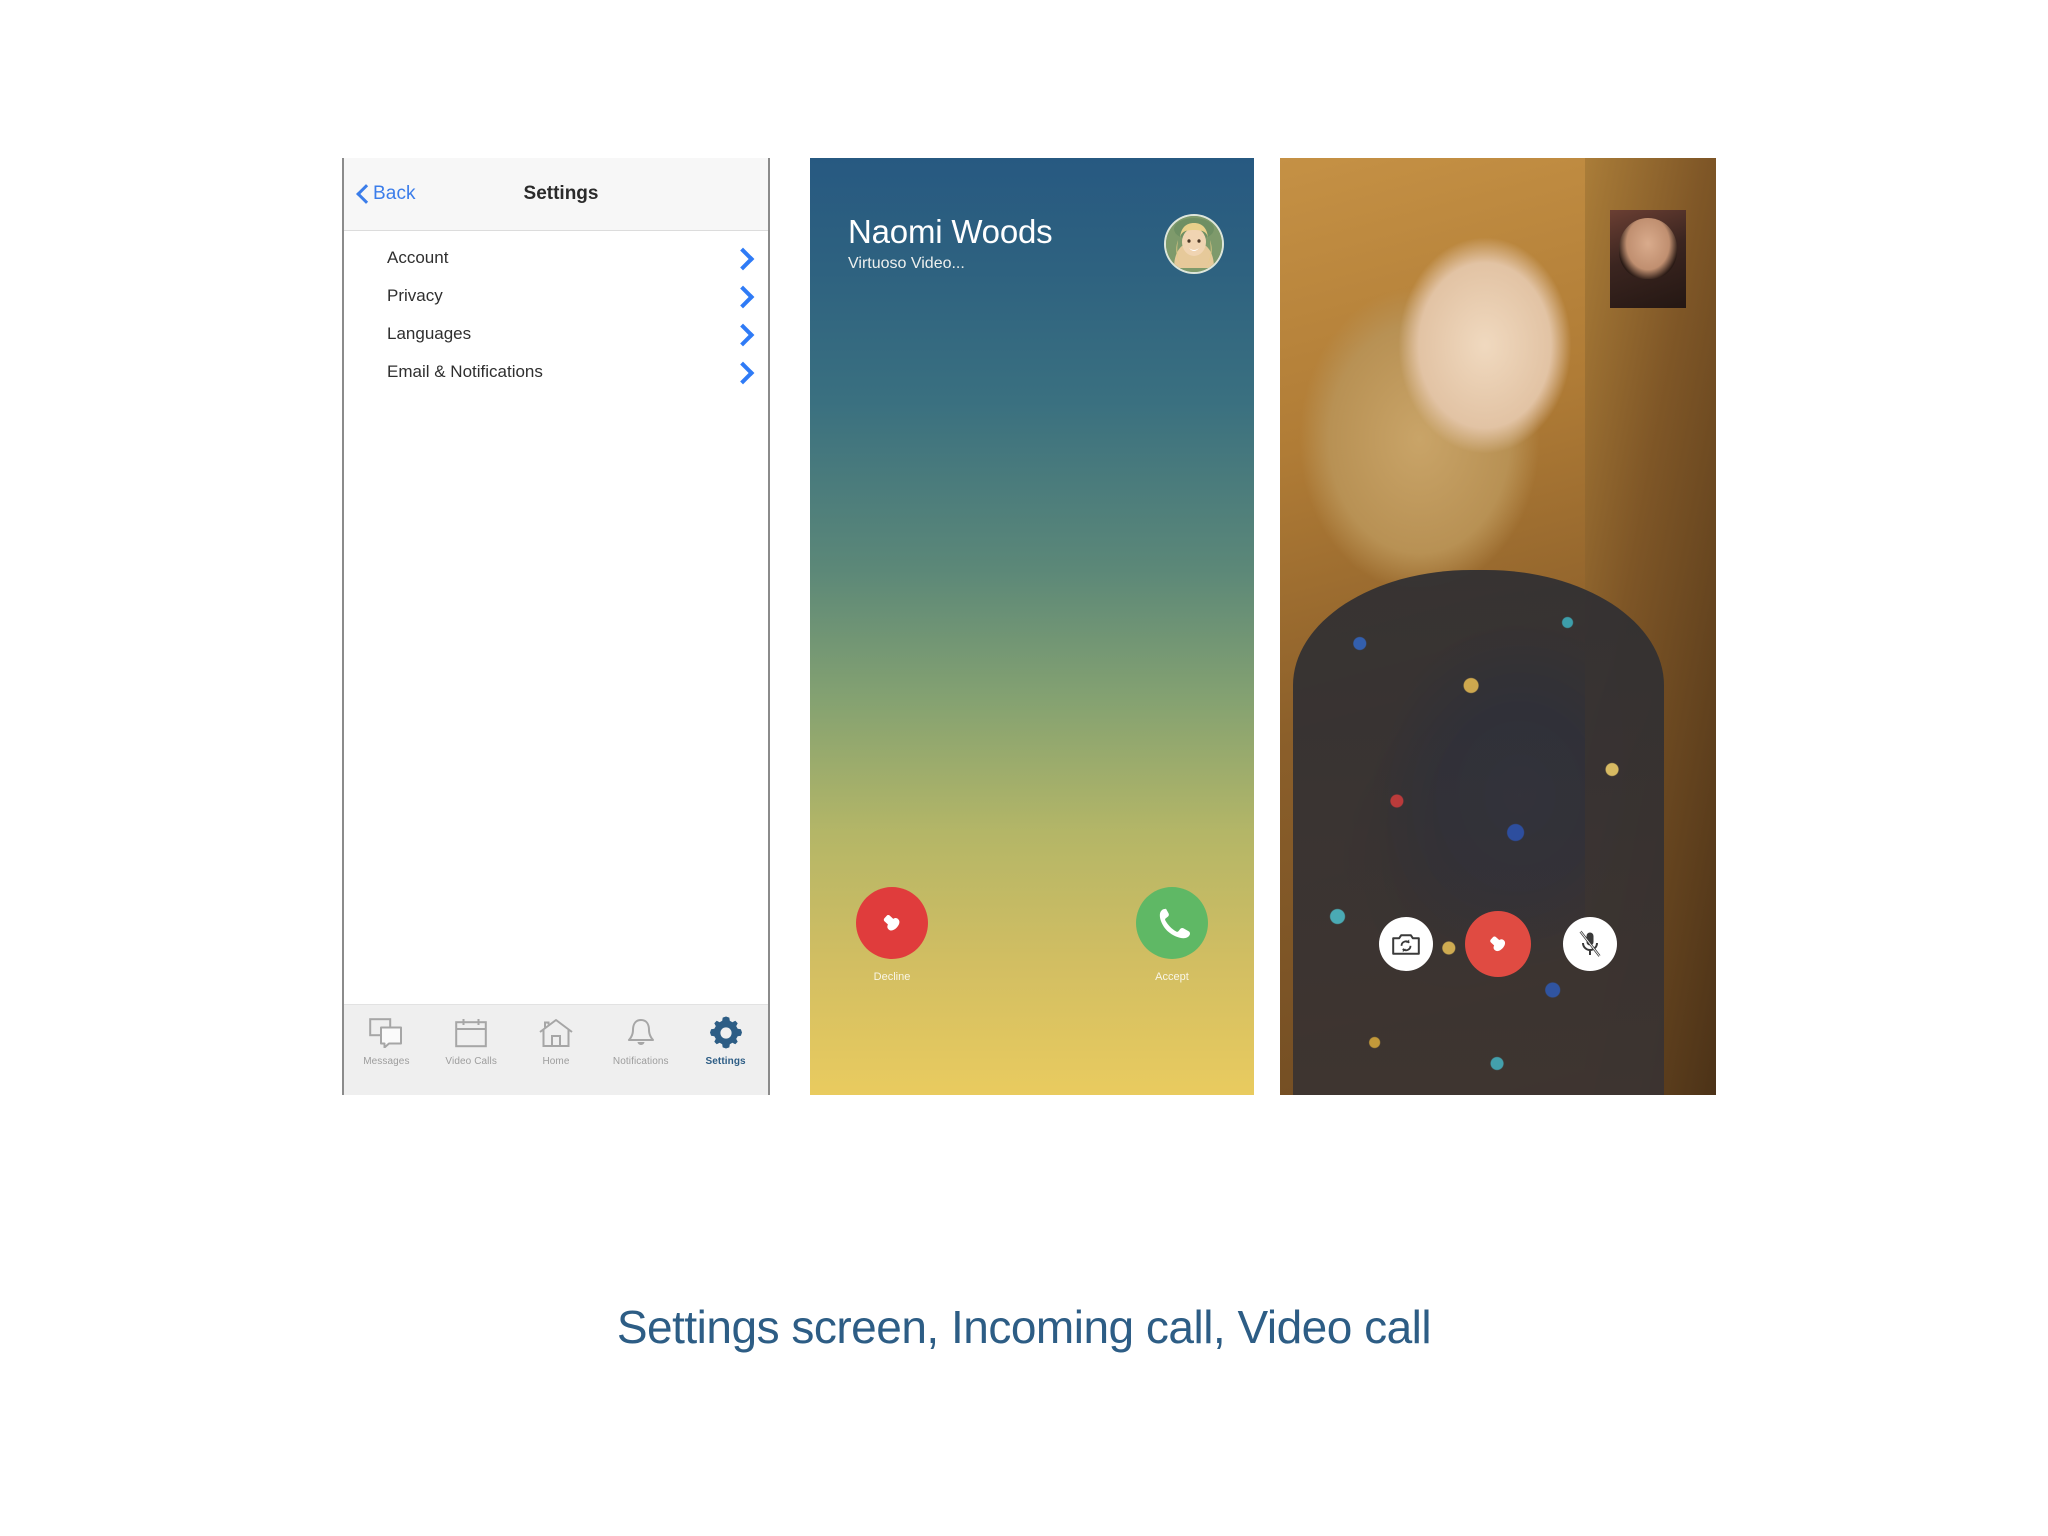 Image resolution: width=2048 pixels, height=1536 pixels. I want to click on camera-flip-icon, so click(1406, 944).